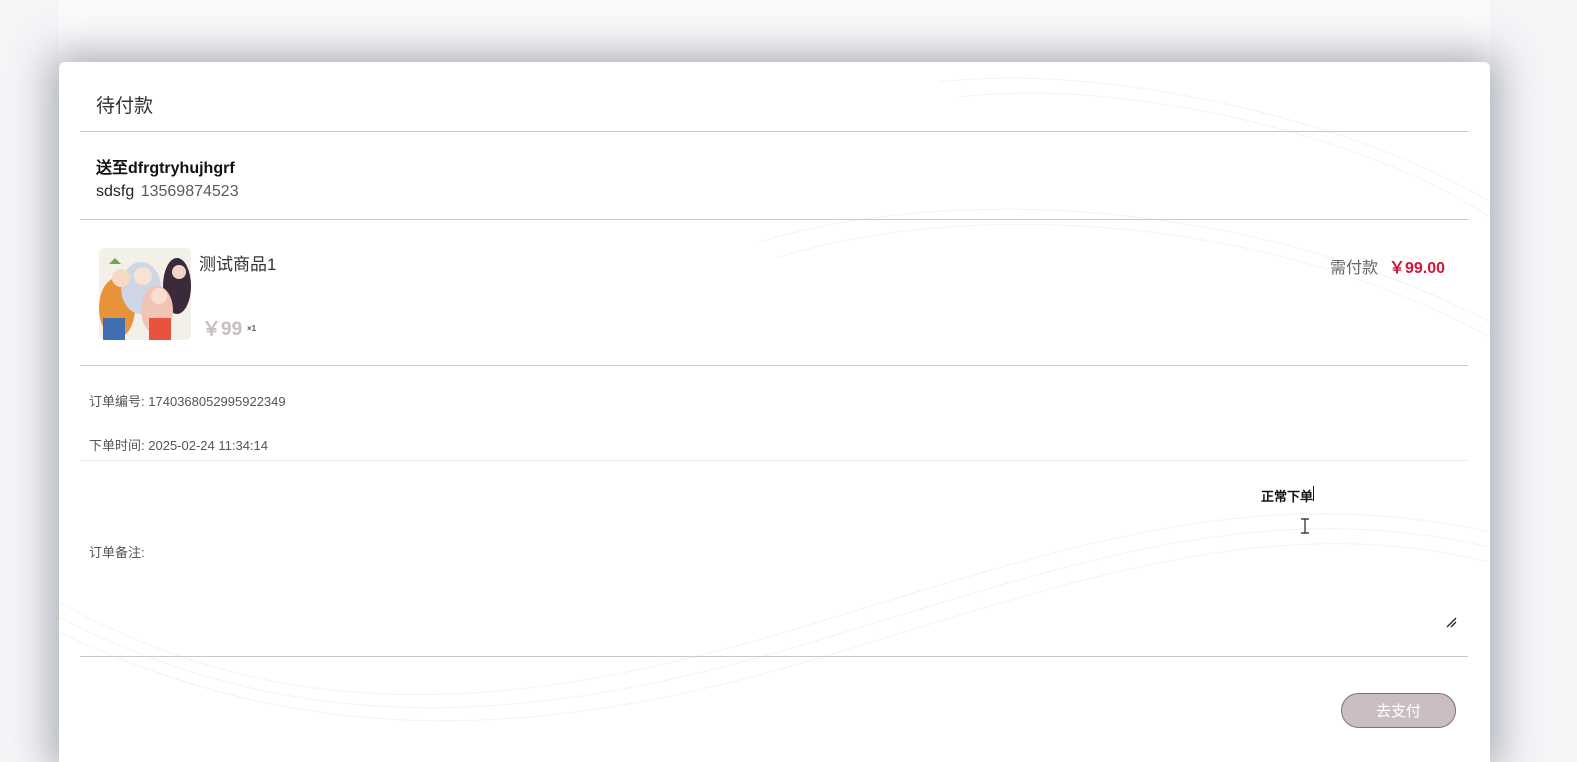 The width and height of the screenshot is (1577, 762). What do you see at coordinates (165, 168) in the screenshot?
I see `ship-to-address: 送至dfrgtryhujhgrf` at bounding box center [165, 168].